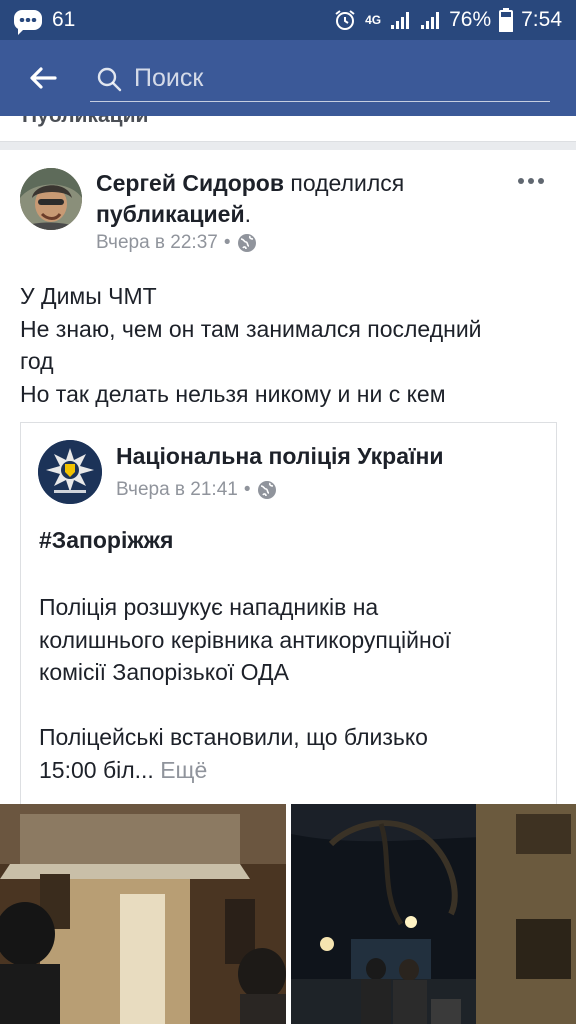  What do you see at coordinates (288, 20) in the screenshot?
I see `status-bar: 61 4G 76% 7:54` at bounding box center [288, 20].